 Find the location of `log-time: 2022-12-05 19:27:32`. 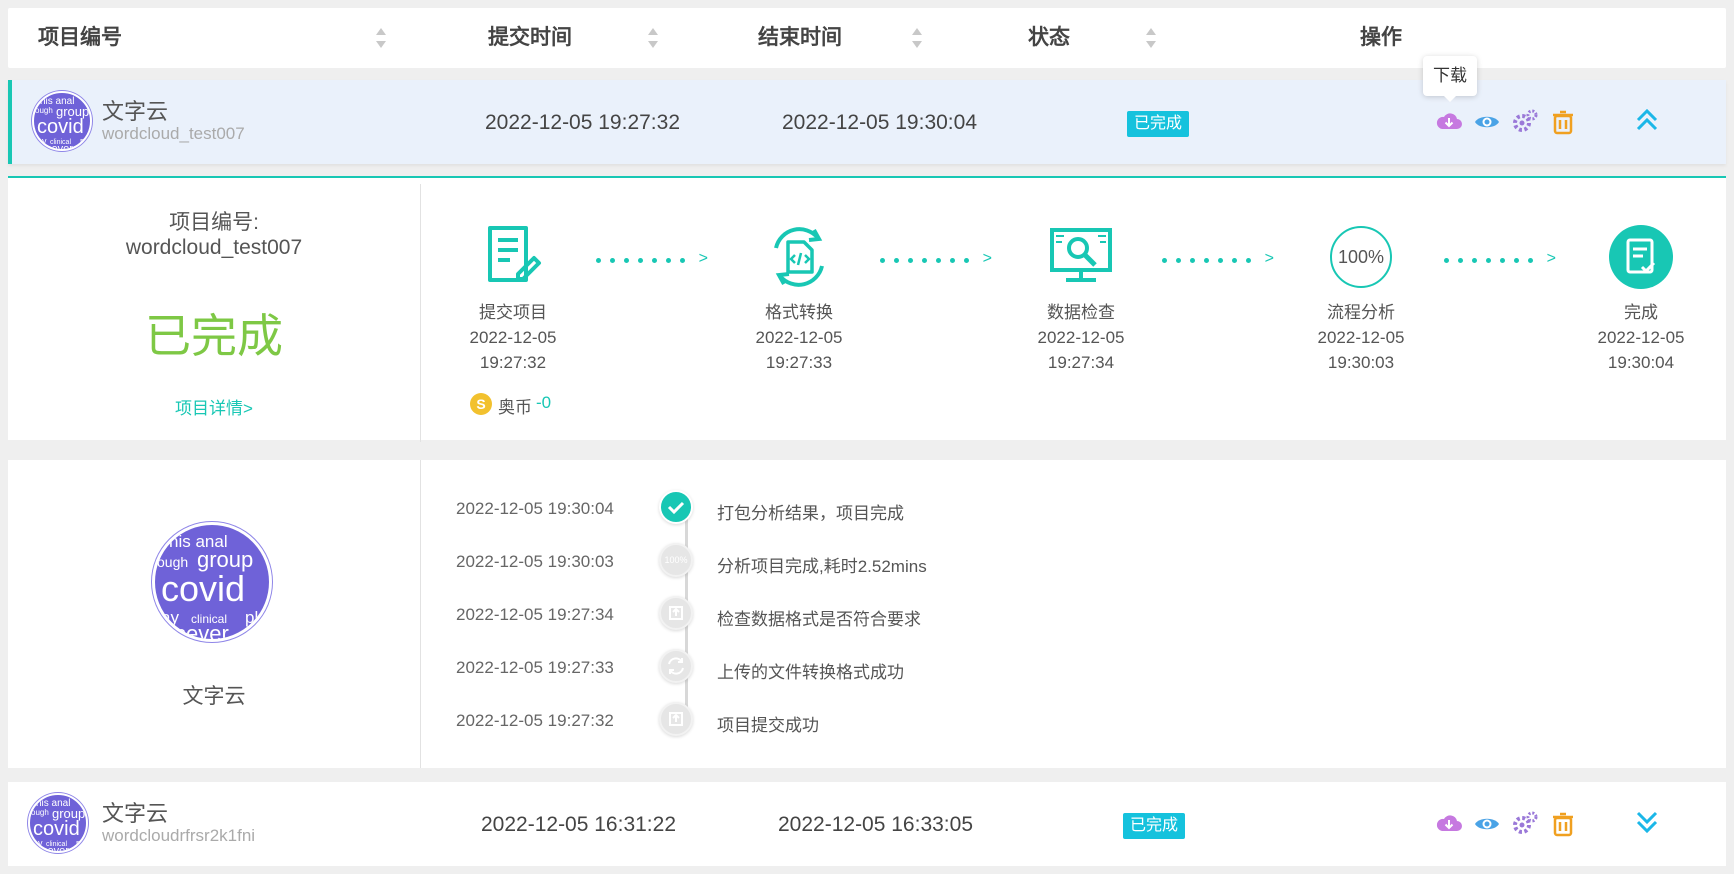

log-time: 2022-12-05 19:27:32 is located at coordinates (535, 720).